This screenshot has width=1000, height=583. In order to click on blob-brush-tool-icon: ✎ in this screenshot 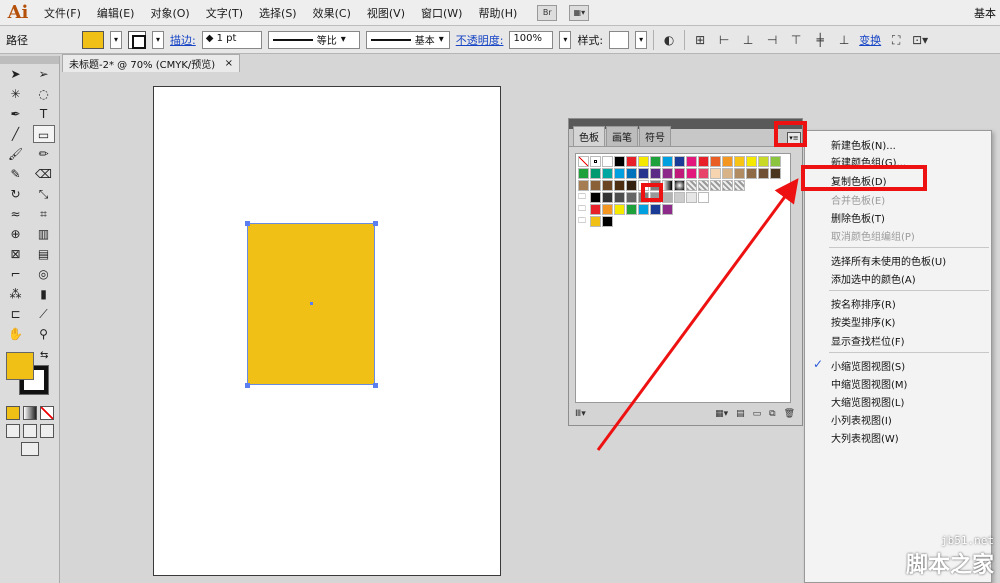, I will do `click(16, 174)`.